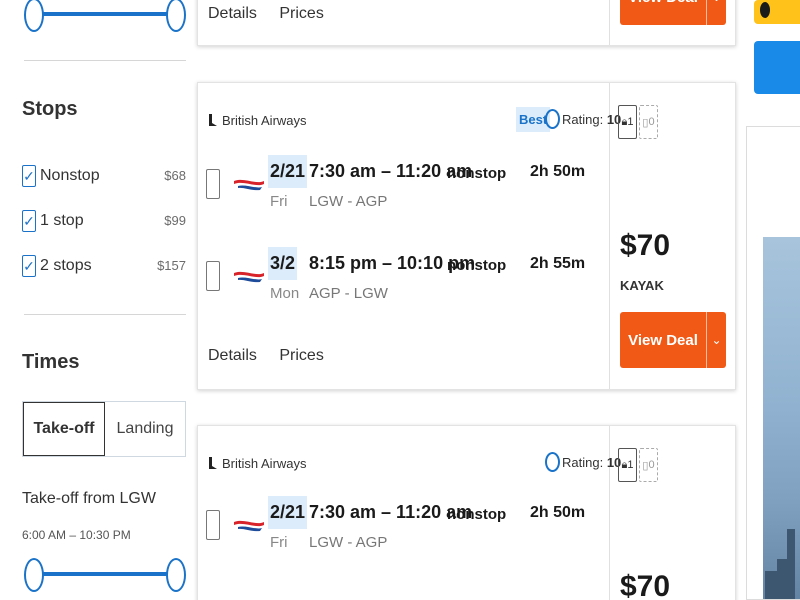  What do you see at coordinates (466, 23) in the screenshot?
I see `flight-result-card: Details Prices View Deal ⌄` at bounding box center [466, 23].